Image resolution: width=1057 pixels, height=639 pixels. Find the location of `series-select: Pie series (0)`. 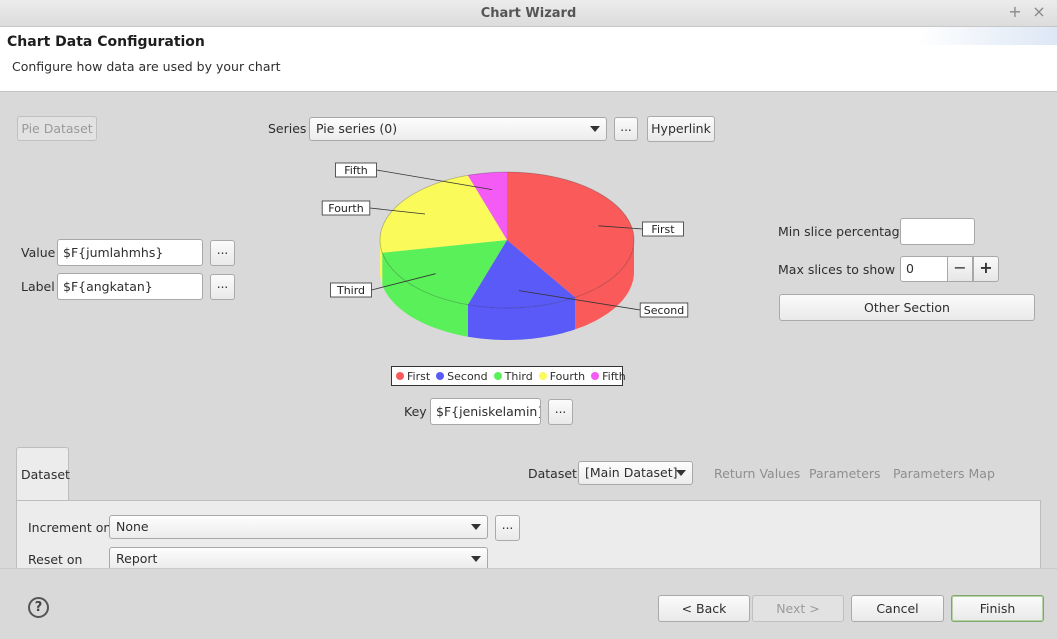

series-select: Pie series (0) is located at coordinates (458, 129).